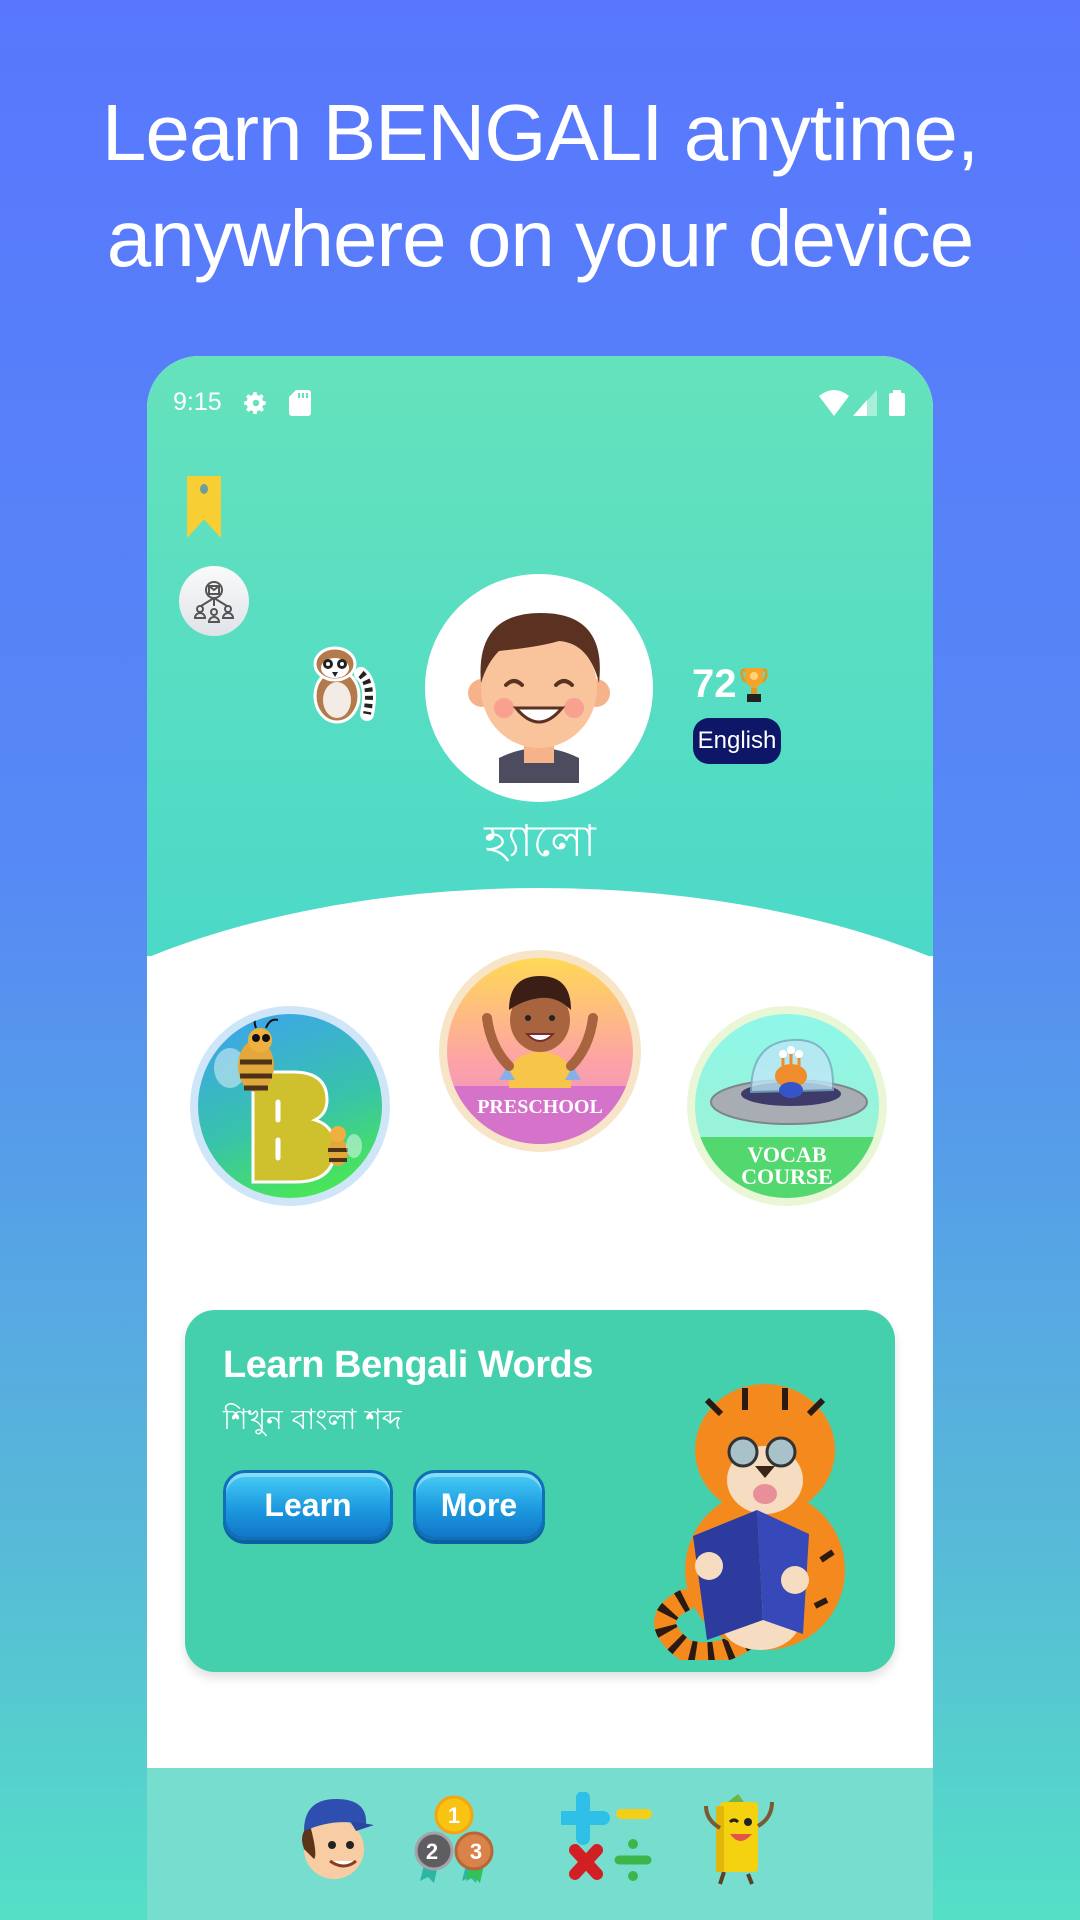 Image resolution: width=1080 pixels, height=1920 pixels. What do you see at coordinates (749, 1522) in the screenshot?
I see `tiger-reading-icon` at bounding box center [749, 1522].